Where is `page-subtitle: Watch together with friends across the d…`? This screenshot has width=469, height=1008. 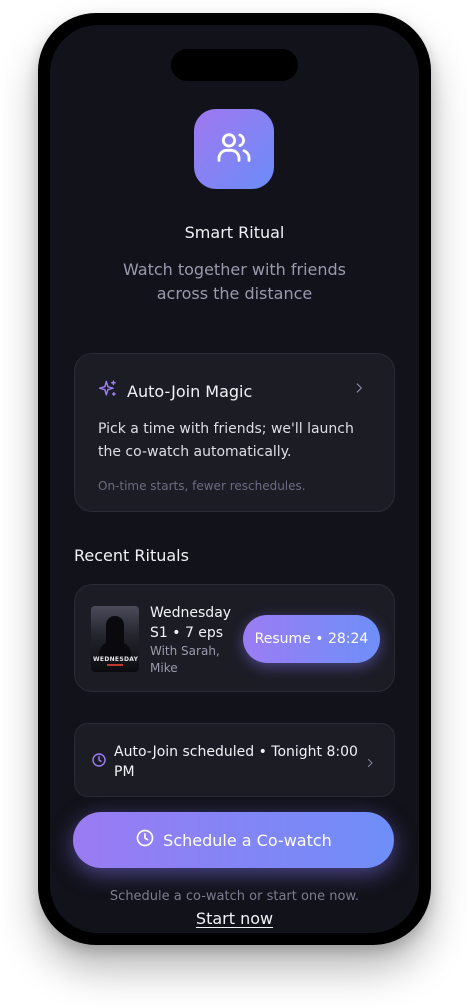 page-subtitle: Watch together with friends across the d… is located at coordinates (234, 281).